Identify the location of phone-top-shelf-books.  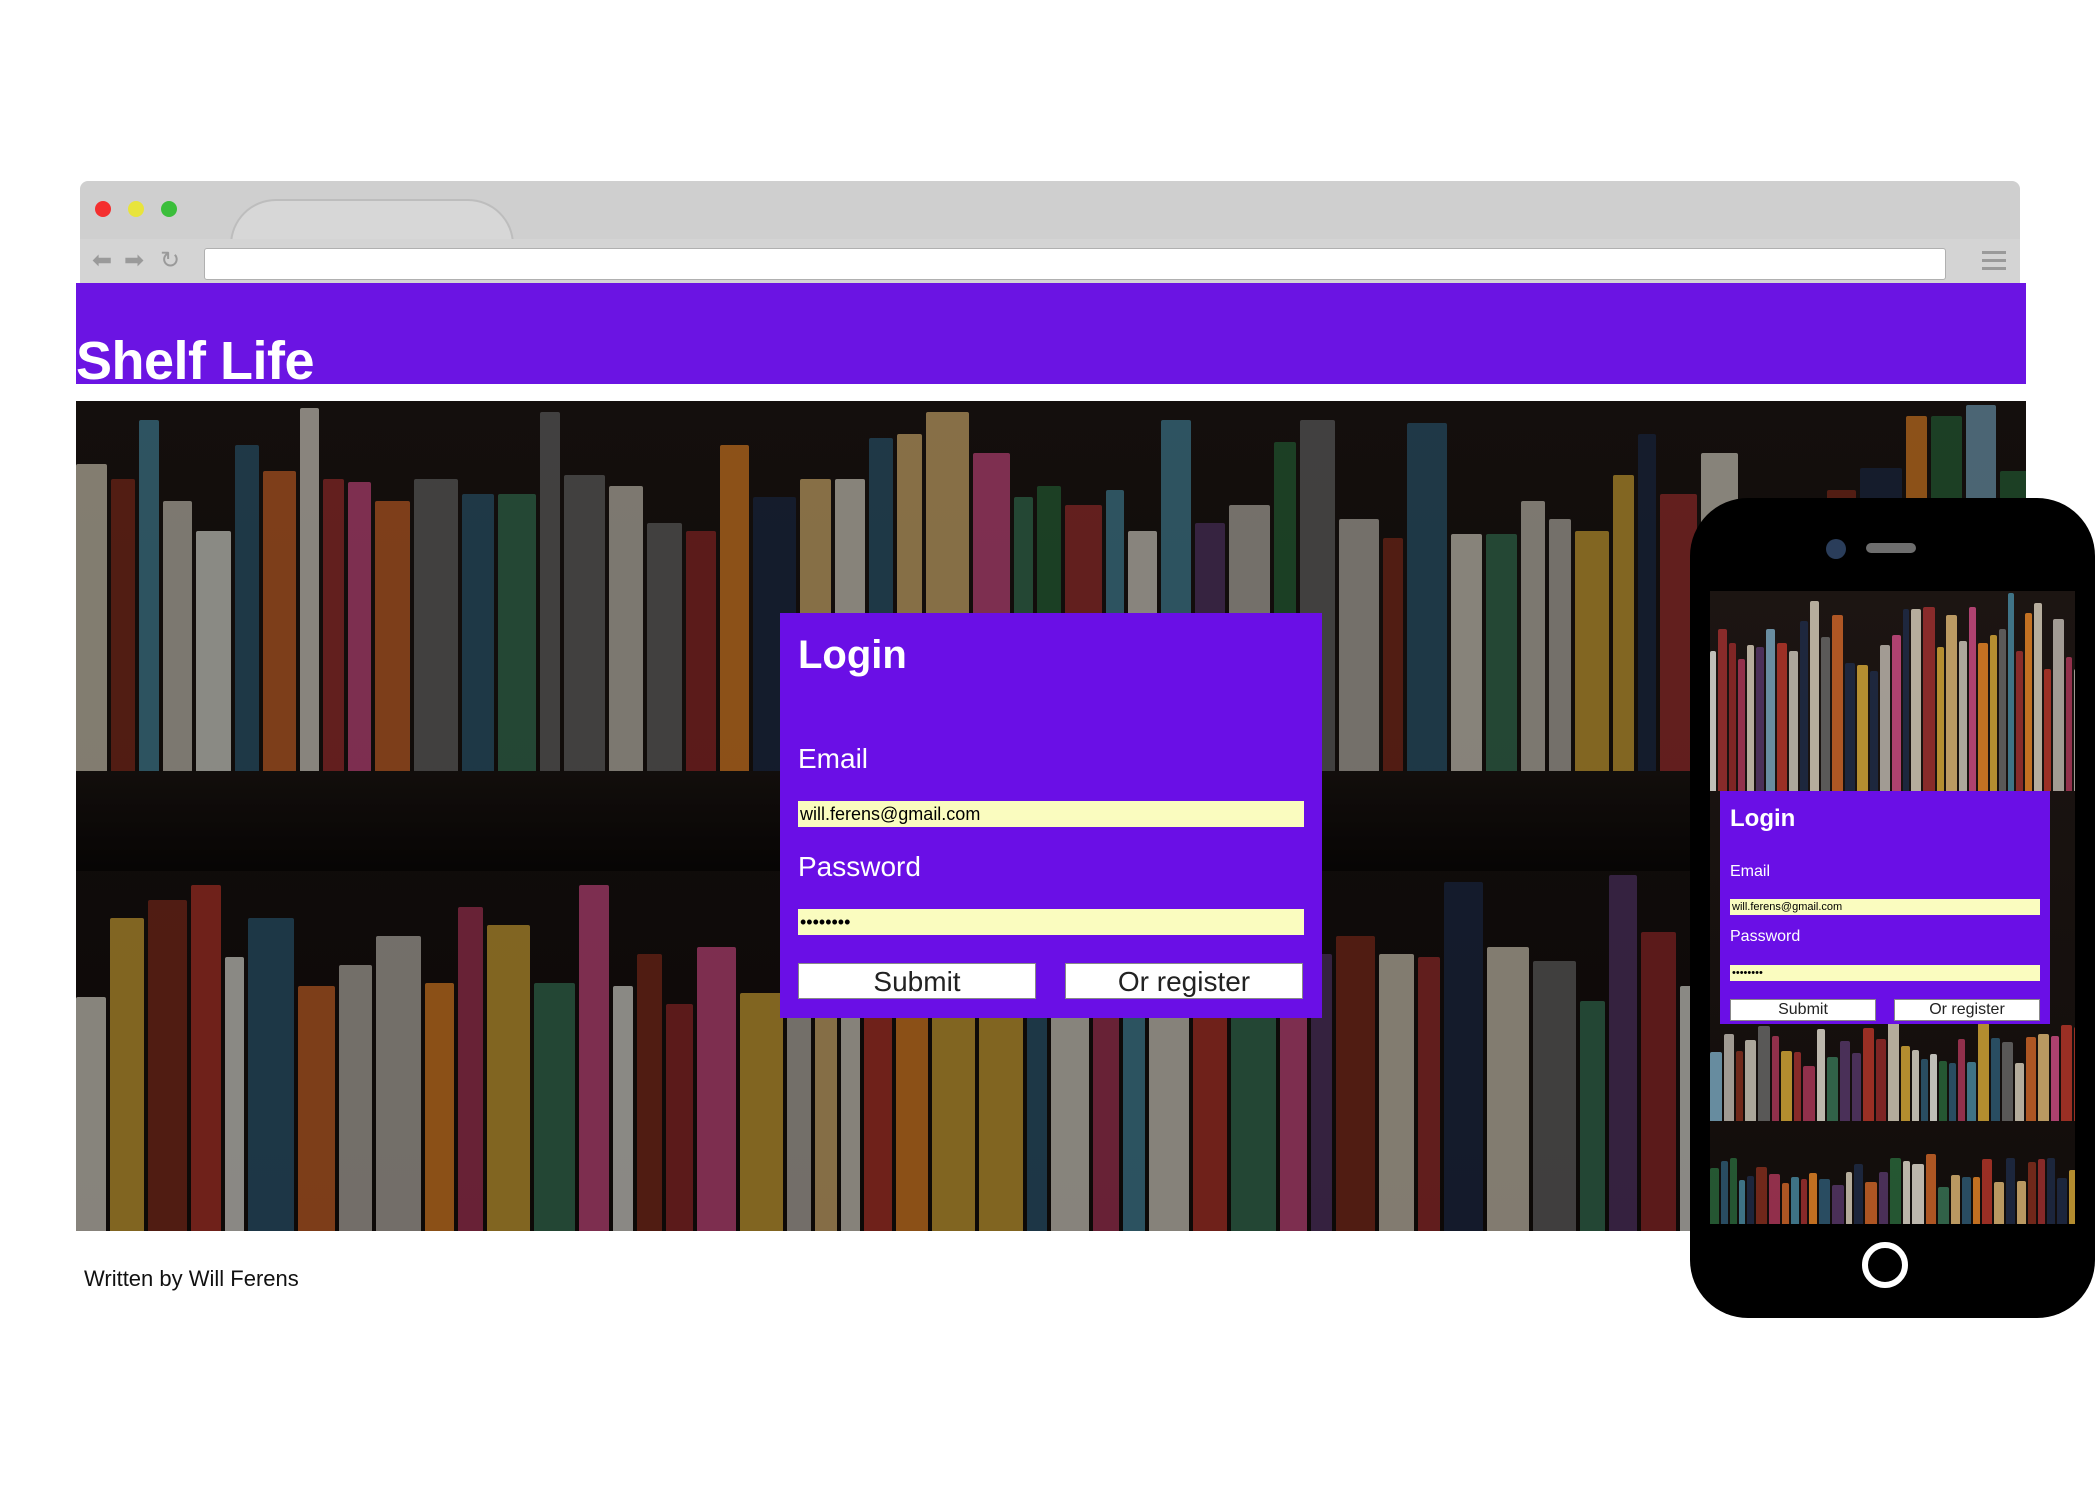
(1892, 691).